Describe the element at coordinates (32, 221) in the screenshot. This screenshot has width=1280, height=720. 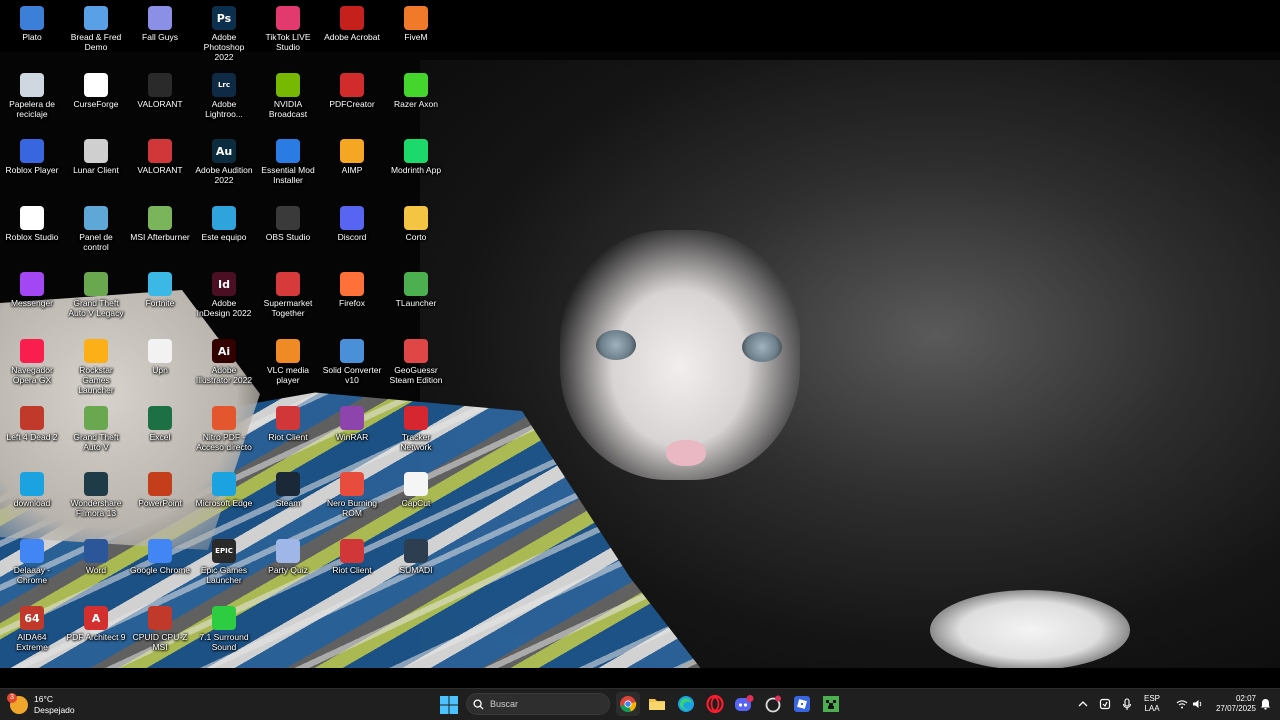
I see `desktop-icon: Roblox Studio` at that location.